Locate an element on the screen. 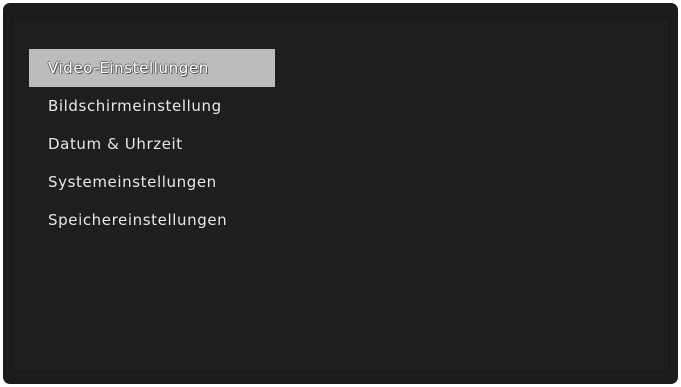  menu-item-system-settings: Systemeinstellungen is located at coordinates (152, 182).